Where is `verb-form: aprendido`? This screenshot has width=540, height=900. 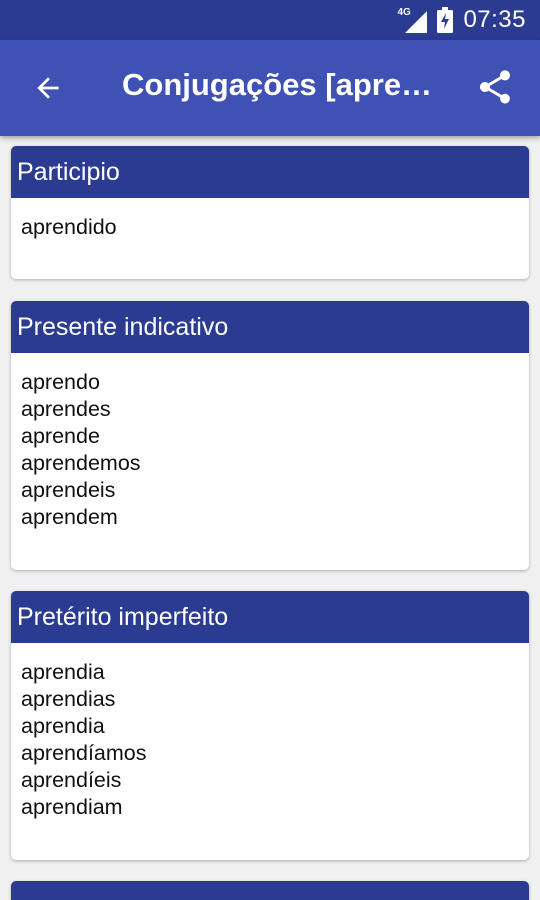 verb-form: aprendido is located at coordinates (69, 227).